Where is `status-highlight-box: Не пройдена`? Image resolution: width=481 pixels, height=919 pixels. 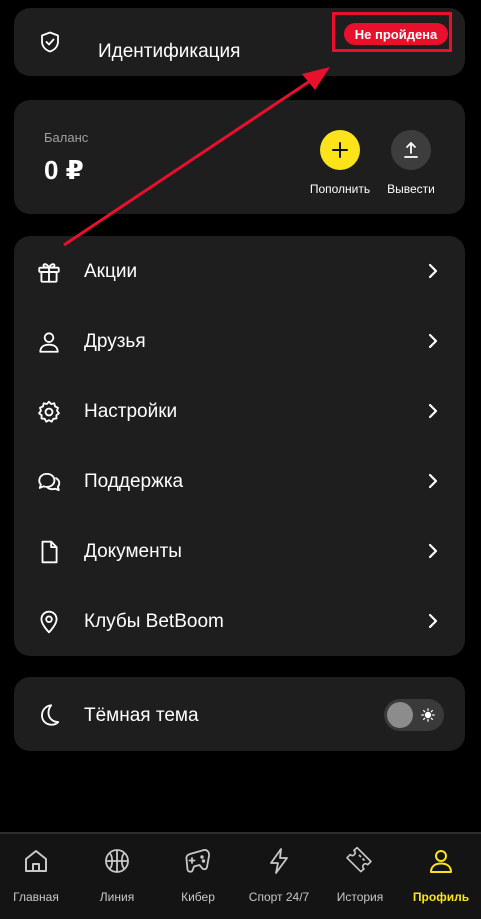
status-highlight-box: Не пройдена is located at coordinates (392, 32).